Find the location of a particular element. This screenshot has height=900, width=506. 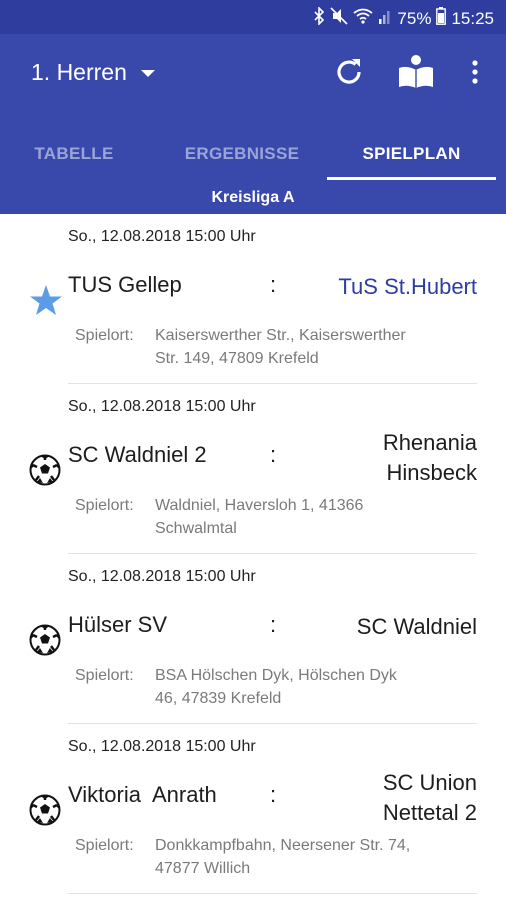

away-team-line: Nettetal 2 is located at coordinates (429, 812).